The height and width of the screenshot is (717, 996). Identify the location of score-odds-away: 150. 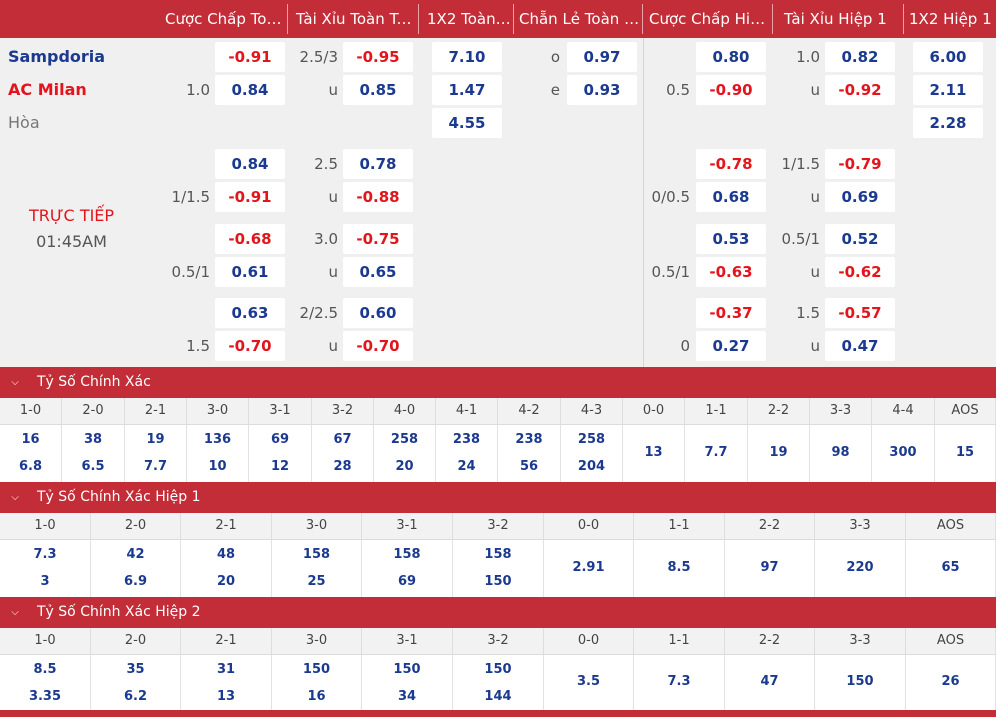
(498, 581).